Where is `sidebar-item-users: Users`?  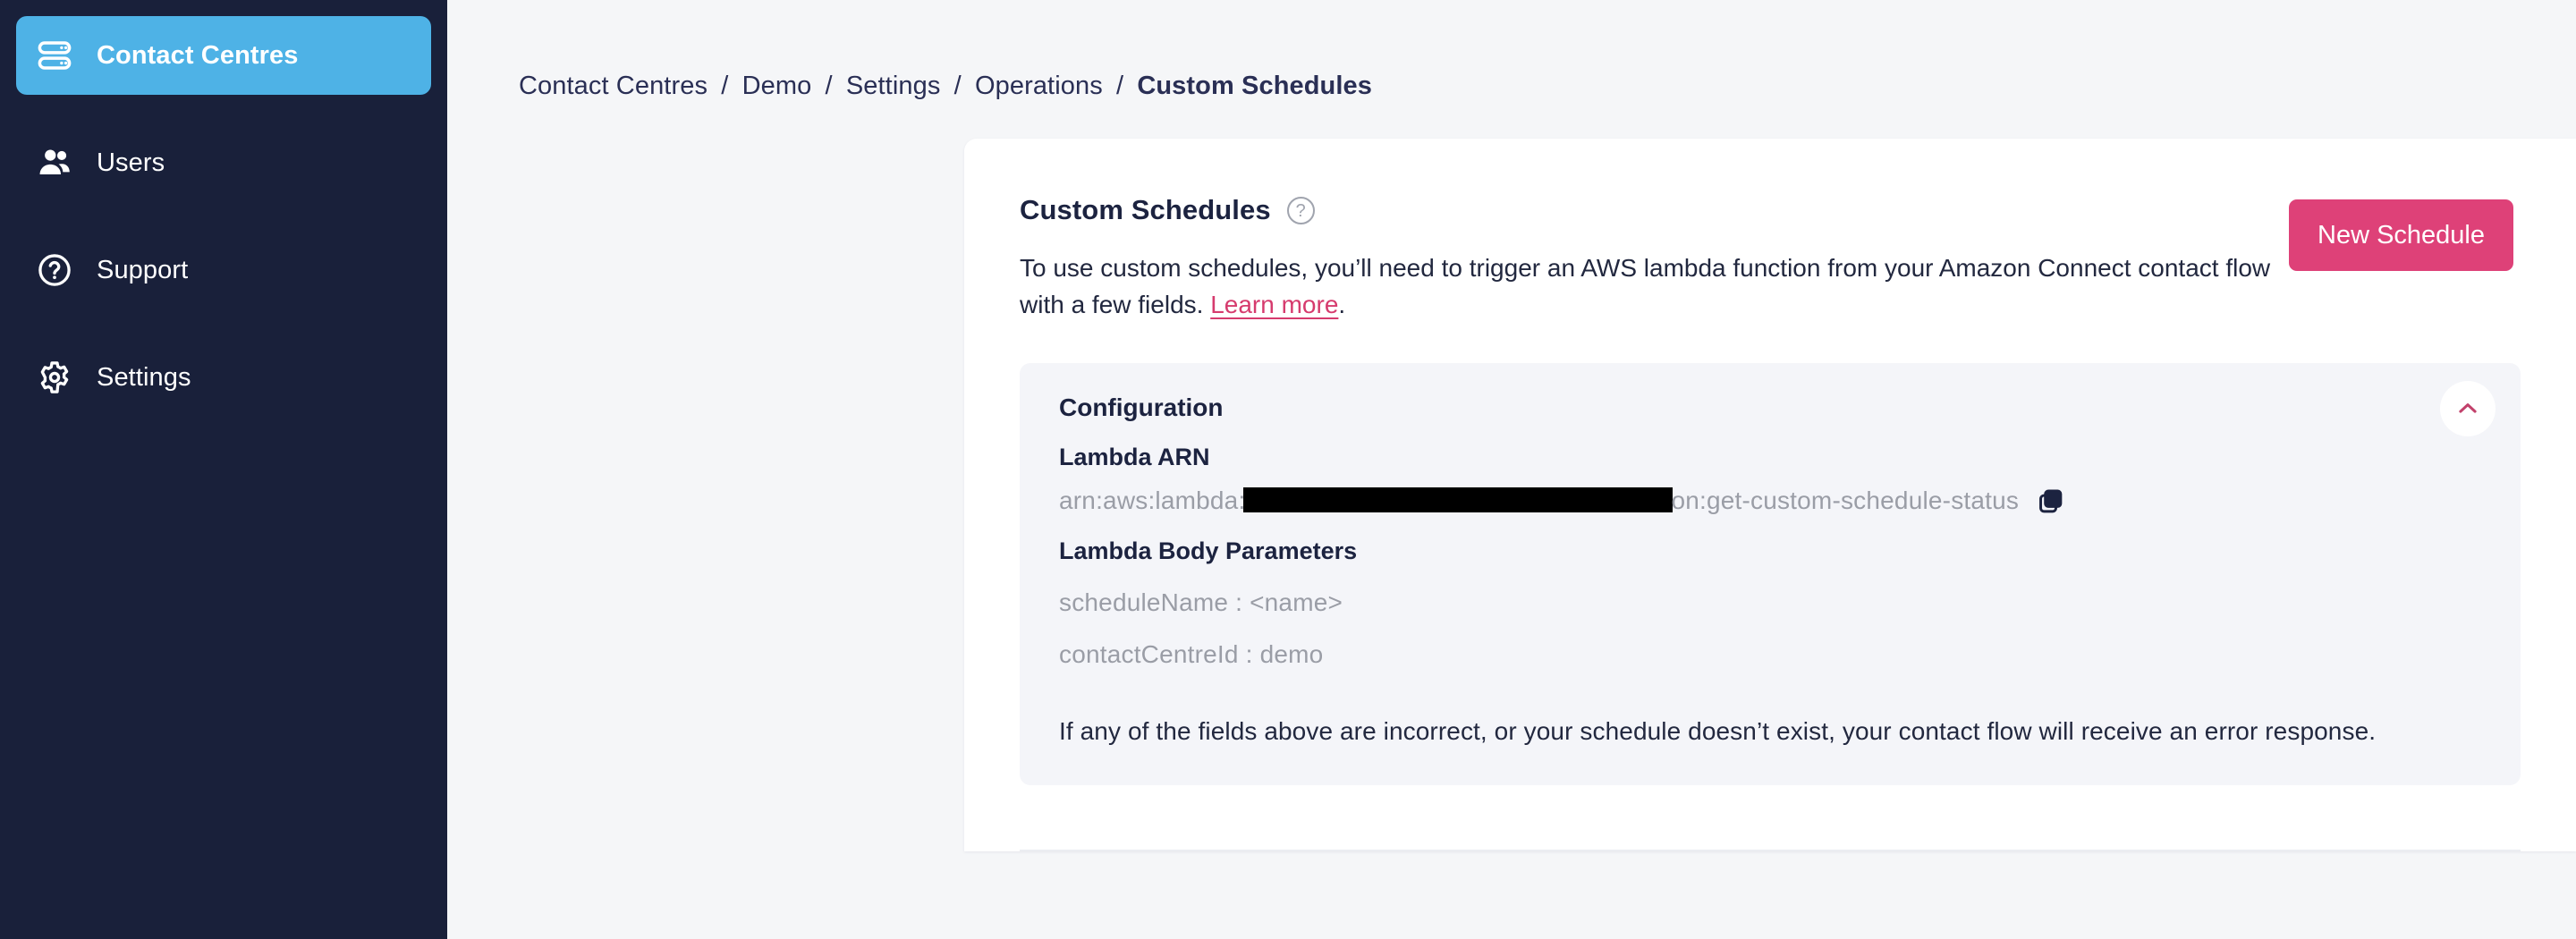 sidebar-item-users: Users is located at coordinates (223, 162).